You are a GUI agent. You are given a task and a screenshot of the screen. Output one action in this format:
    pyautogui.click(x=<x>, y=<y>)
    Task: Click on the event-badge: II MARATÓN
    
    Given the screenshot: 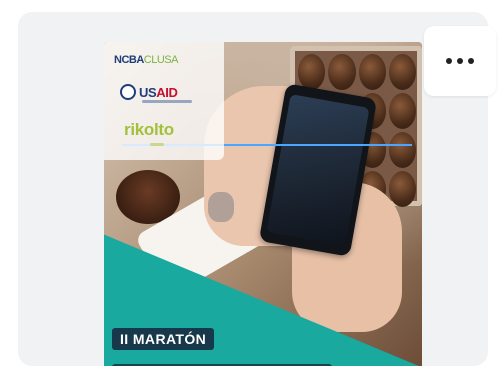 What is the action you would take?
    pyautogui.click(x=163, y=339)
    